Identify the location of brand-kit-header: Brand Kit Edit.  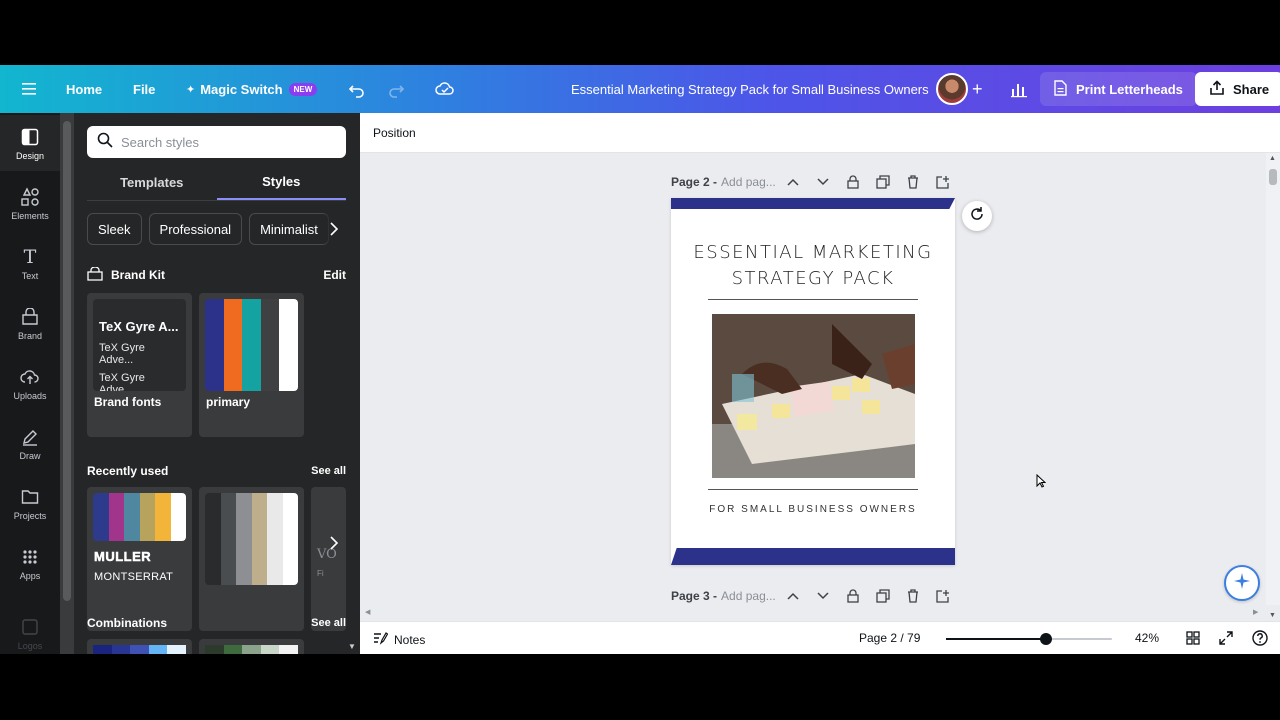
(216, 275).